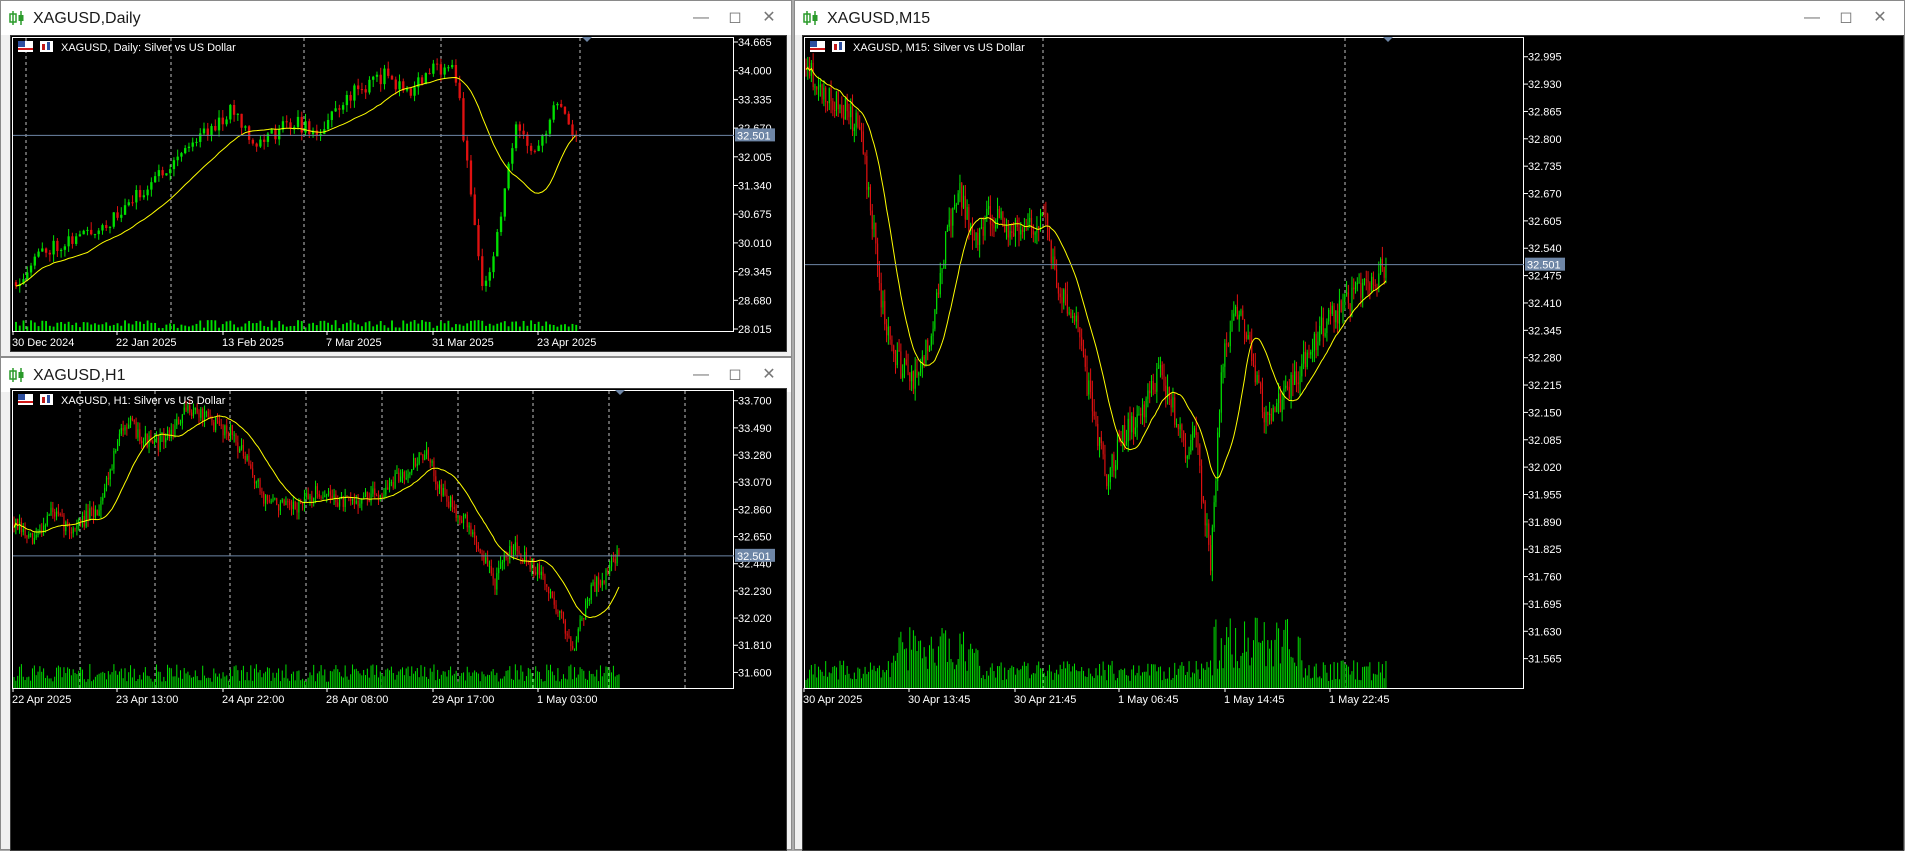 The width and height of the screenshot is (1905, 851). What do you see at coordinates (396, 375) in the screenshot?
I see `title-bar: XAGUSD,H1 — ◻ ✕` at bounding box center [396, 375].